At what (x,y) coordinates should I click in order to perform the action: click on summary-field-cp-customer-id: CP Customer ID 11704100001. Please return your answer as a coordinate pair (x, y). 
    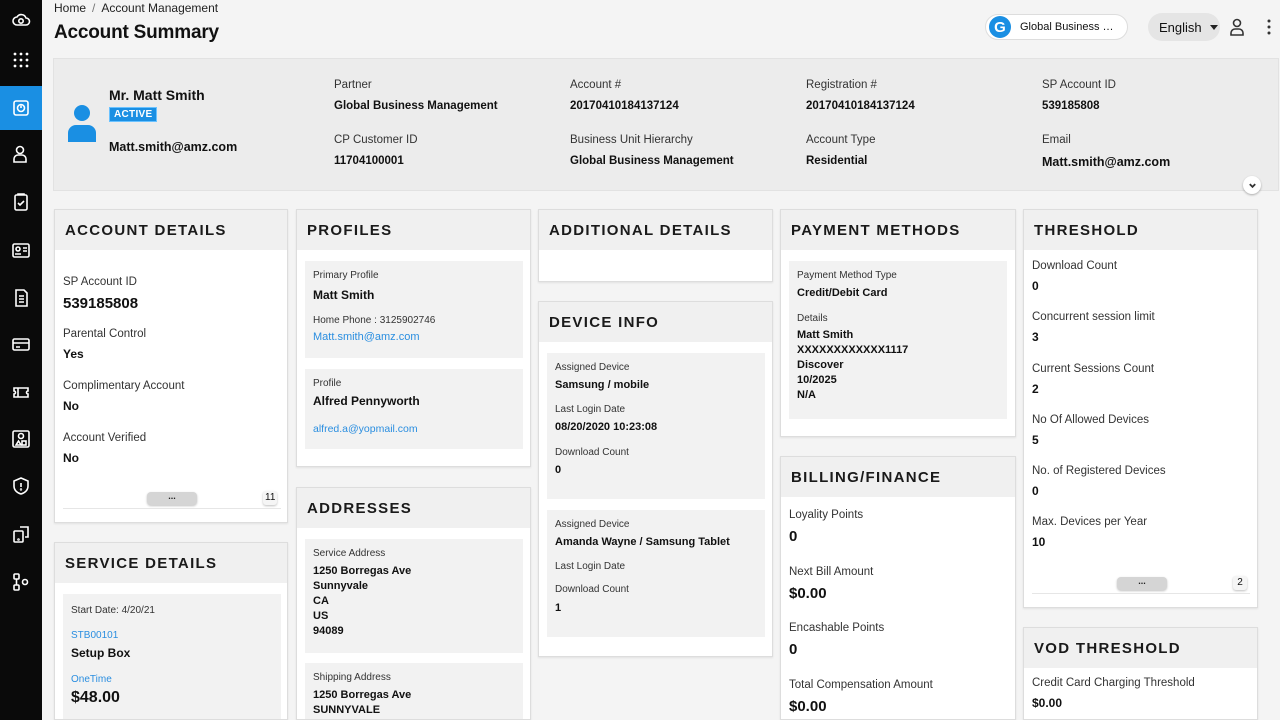
    Looking at the image, I should click on (444, 150).